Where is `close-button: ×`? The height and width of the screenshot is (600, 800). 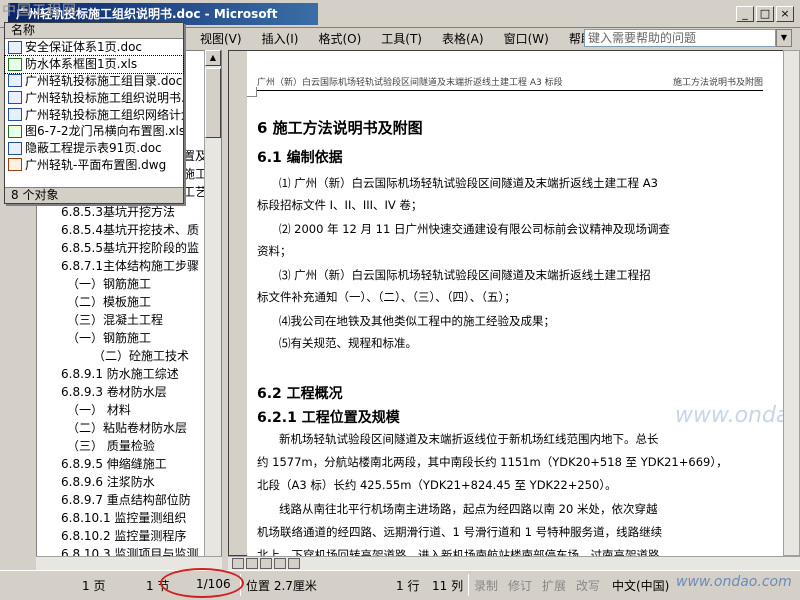
close-button: × is located at coordinates (785, 14).